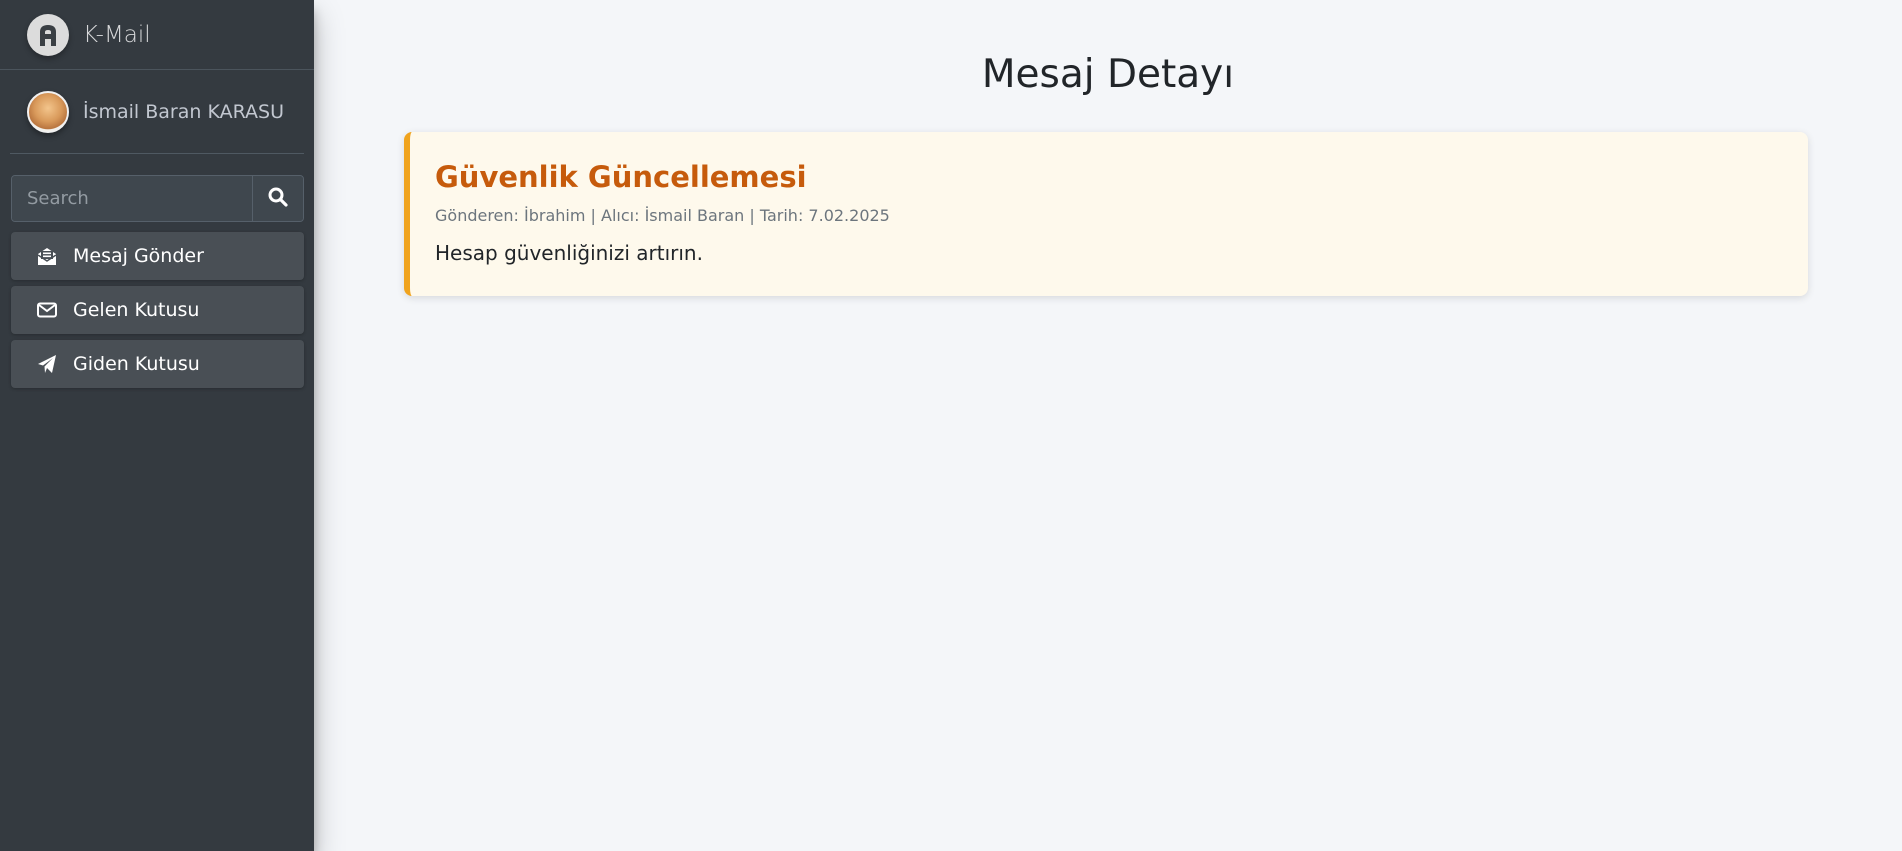  I want to click on paper-plane-icon, so click(47, 364).